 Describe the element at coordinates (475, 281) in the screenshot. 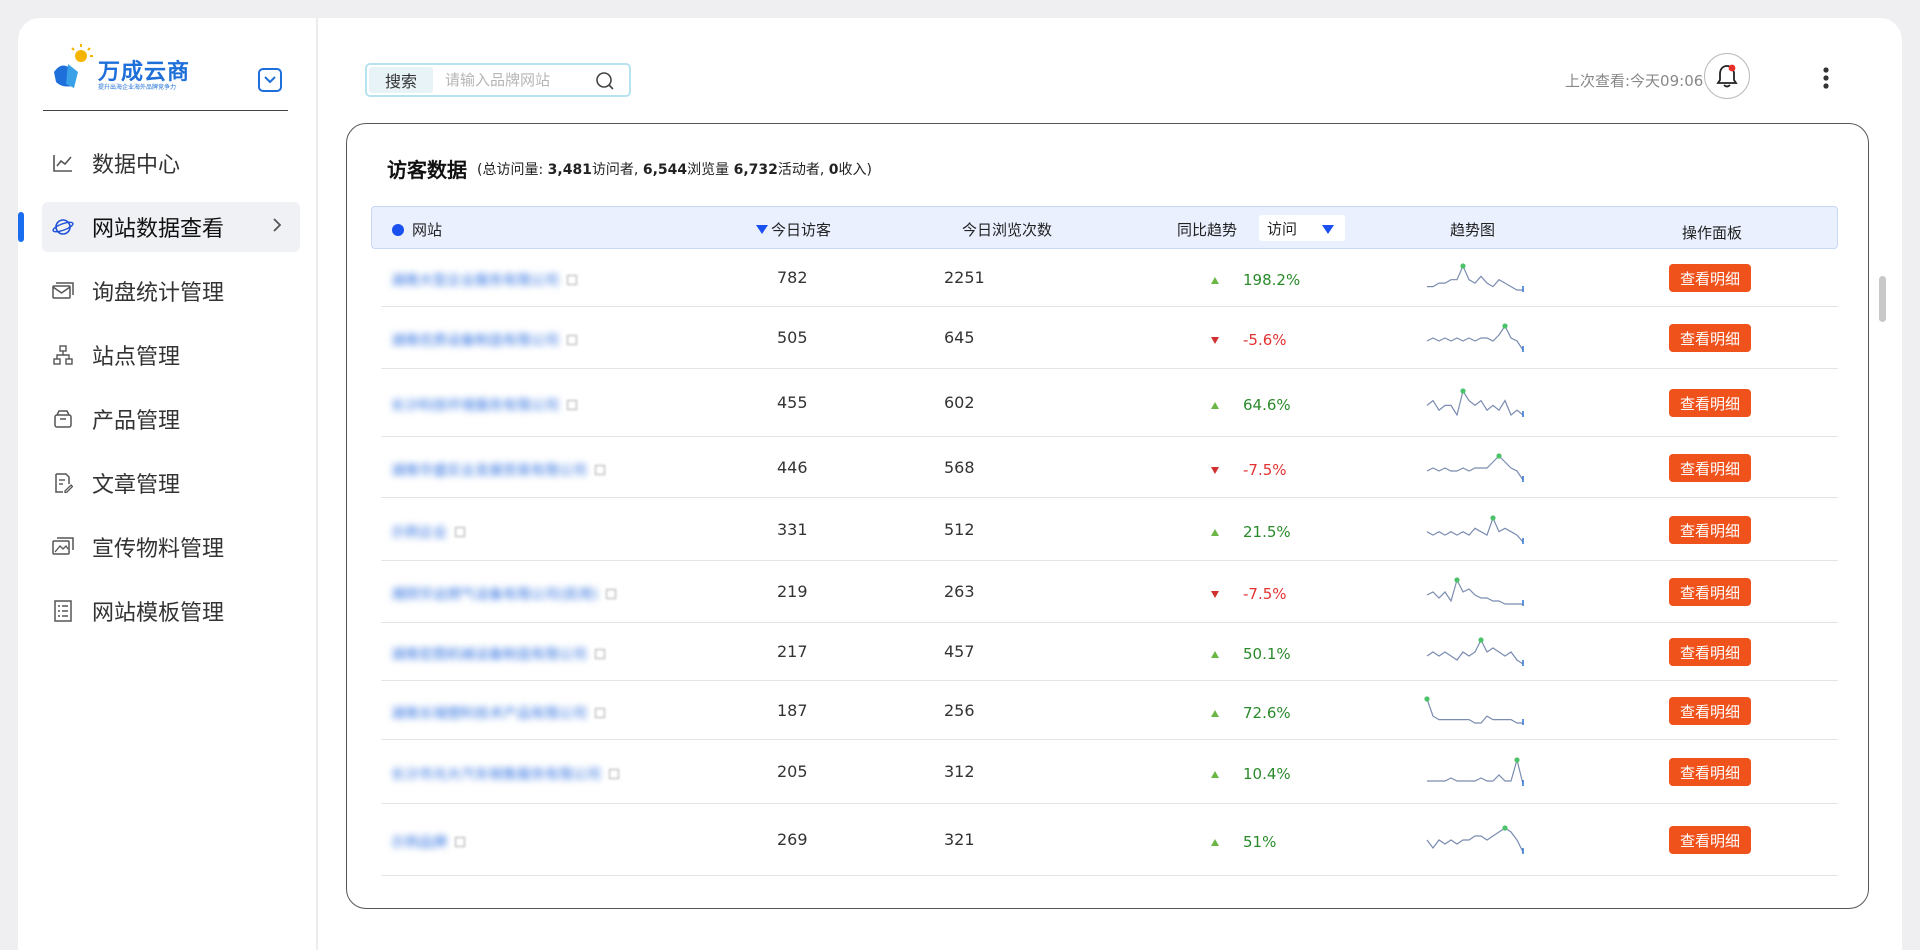

I see `site-link: 湖南大型企业服务有限公司` at that location.